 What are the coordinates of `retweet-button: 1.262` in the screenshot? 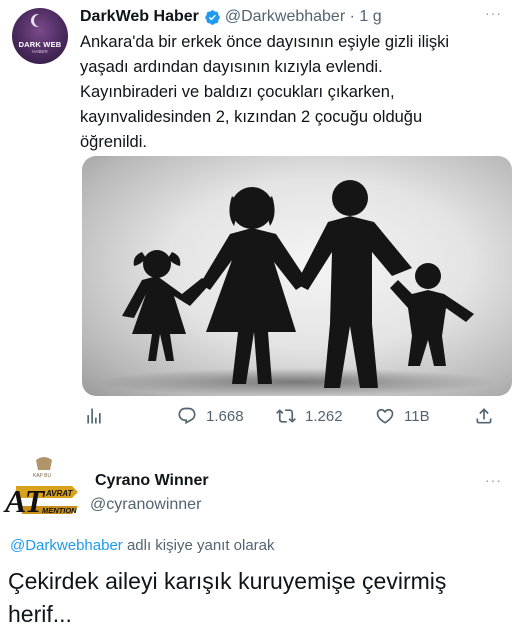 It's located at (309, 416).